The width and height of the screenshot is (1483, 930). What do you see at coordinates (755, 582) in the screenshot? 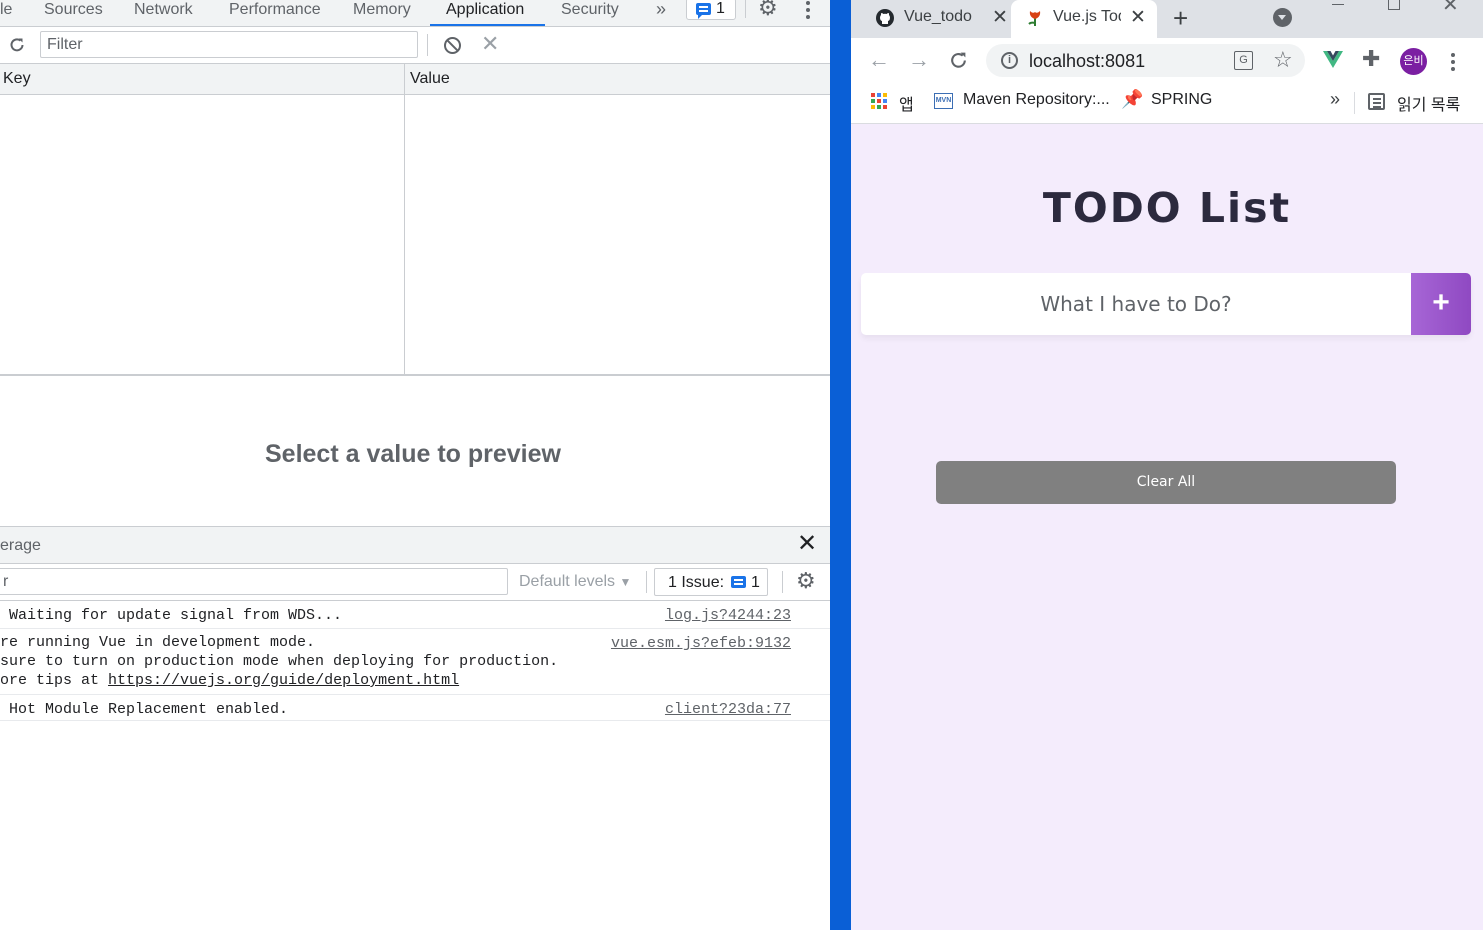
I see `issues-count: 1` at bounding box center [755, 582].